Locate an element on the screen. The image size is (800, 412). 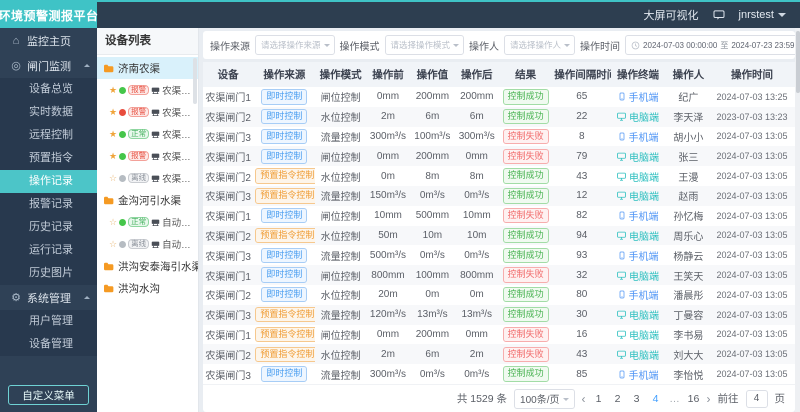
tree-folder: 金沟河引水渠 is located at coordinates (147, 200).